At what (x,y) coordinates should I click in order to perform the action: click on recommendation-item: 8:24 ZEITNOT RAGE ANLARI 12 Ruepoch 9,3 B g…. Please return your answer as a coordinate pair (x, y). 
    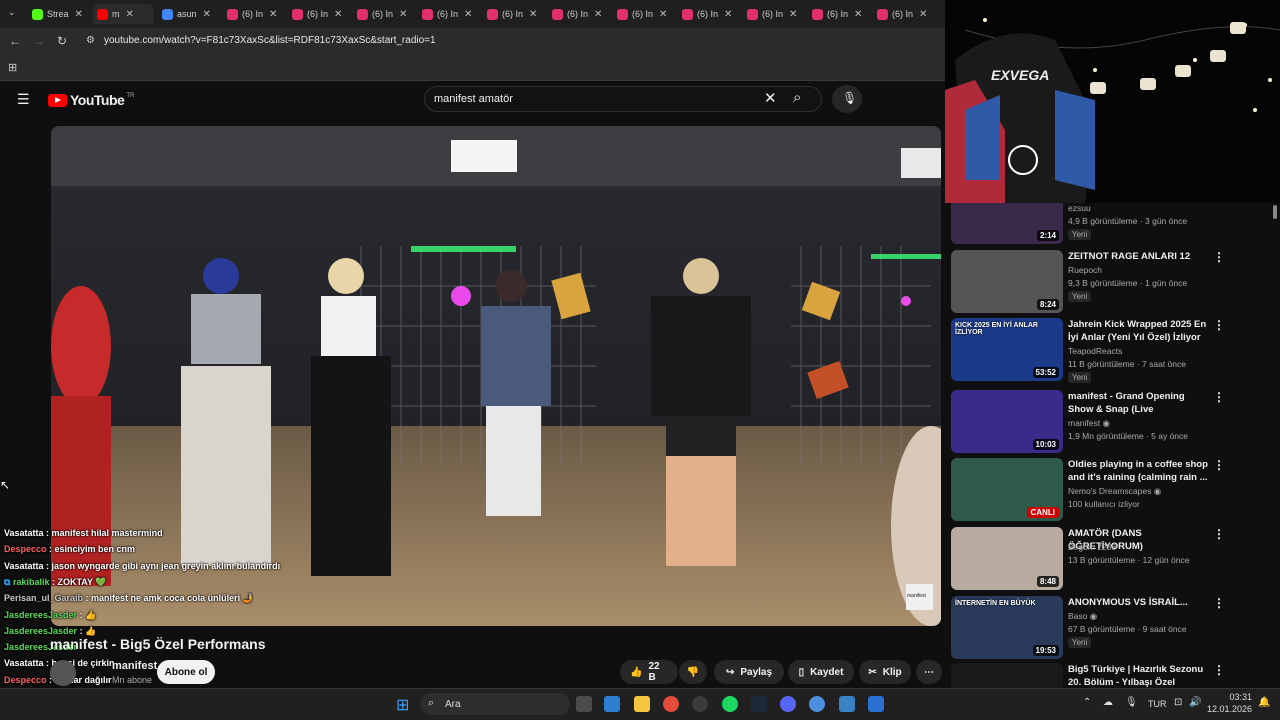
    Looking at the image, I should click on (1111, 283).